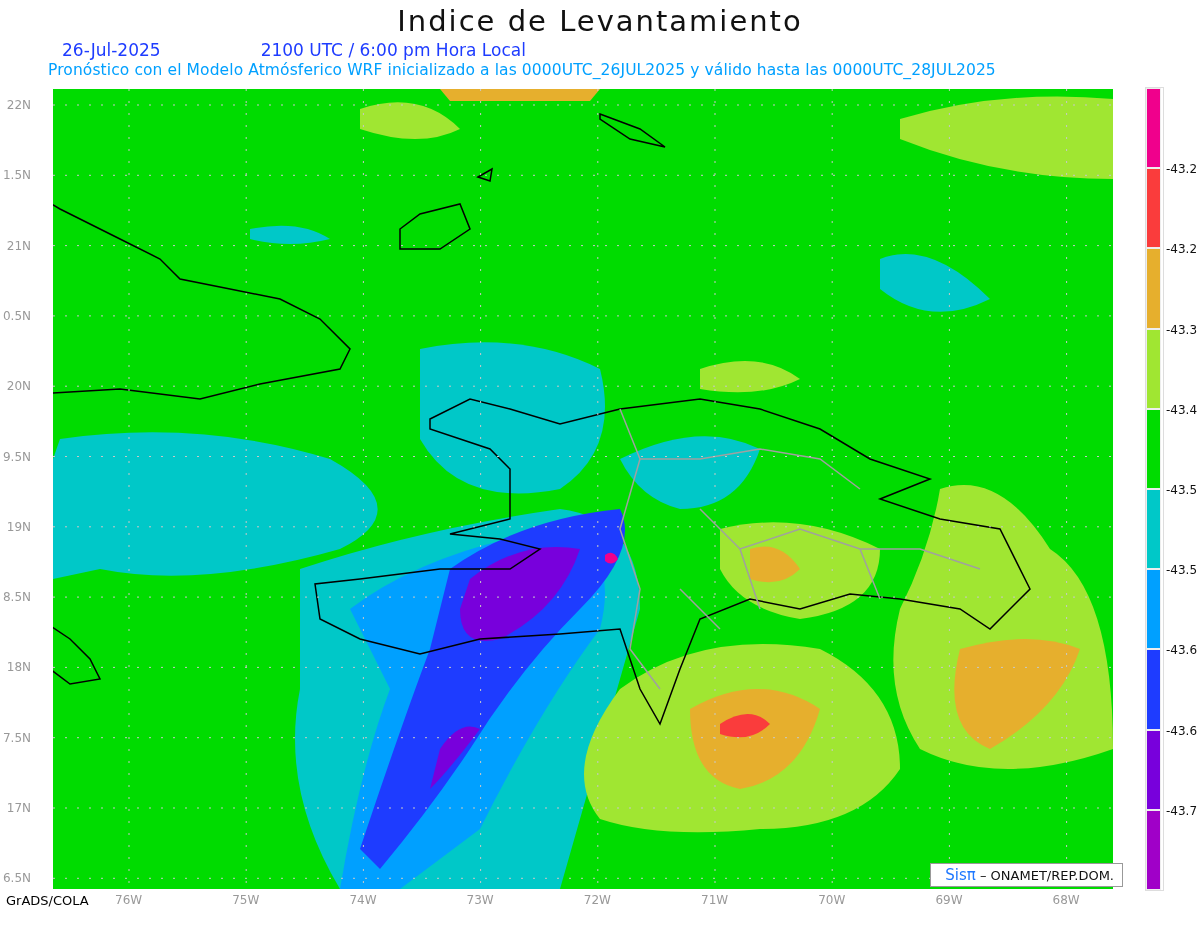 This screenshot has height=927, width=1200. What do you see at coordinates (18, 386) in the screenshot?
I see `latitude-label: 20N` at bounding box center [18, 386].